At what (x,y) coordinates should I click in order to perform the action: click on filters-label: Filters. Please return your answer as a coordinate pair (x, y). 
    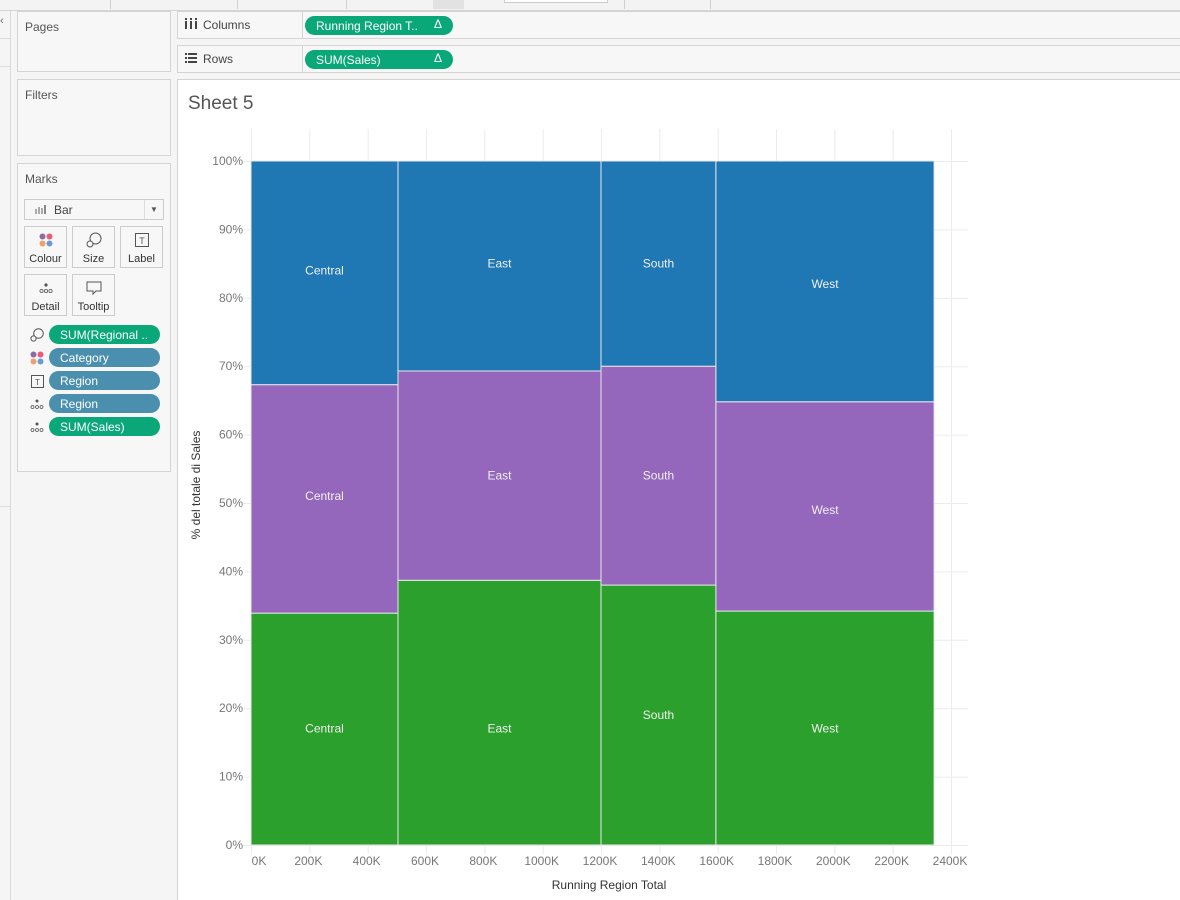
    Looking at the image, I should click on (41, 95).